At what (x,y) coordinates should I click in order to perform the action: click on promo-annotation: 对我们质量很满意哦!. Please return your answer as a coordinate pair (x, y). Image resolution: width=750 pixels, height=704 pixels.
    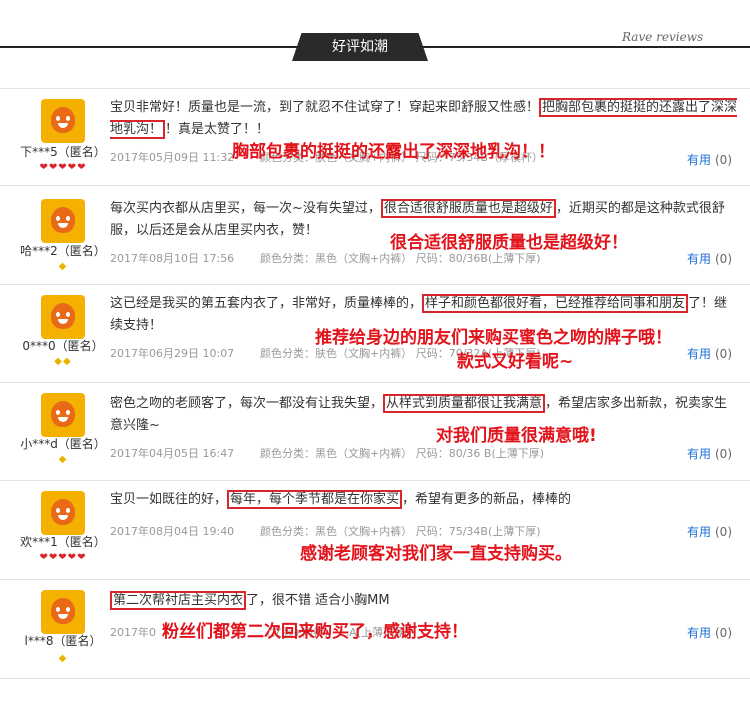
    Looking at the image, I should click on (516, 436).